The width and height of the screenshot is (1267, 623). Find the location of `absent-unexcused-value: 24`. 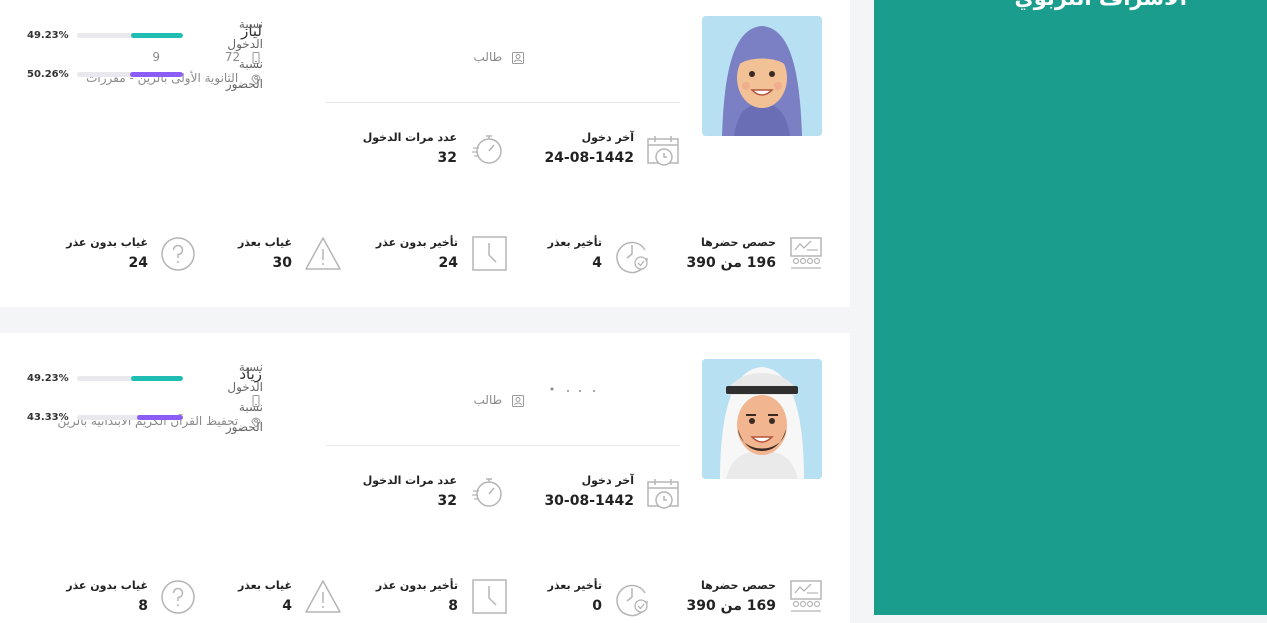

absent-unexcused-value: 24 is located at coordinates (138, 263).